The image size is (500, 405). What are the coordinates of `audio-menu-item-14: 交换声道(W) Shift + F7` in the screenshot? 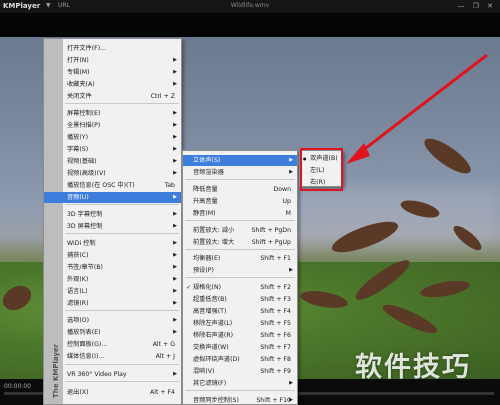 It's located at (240, 347).